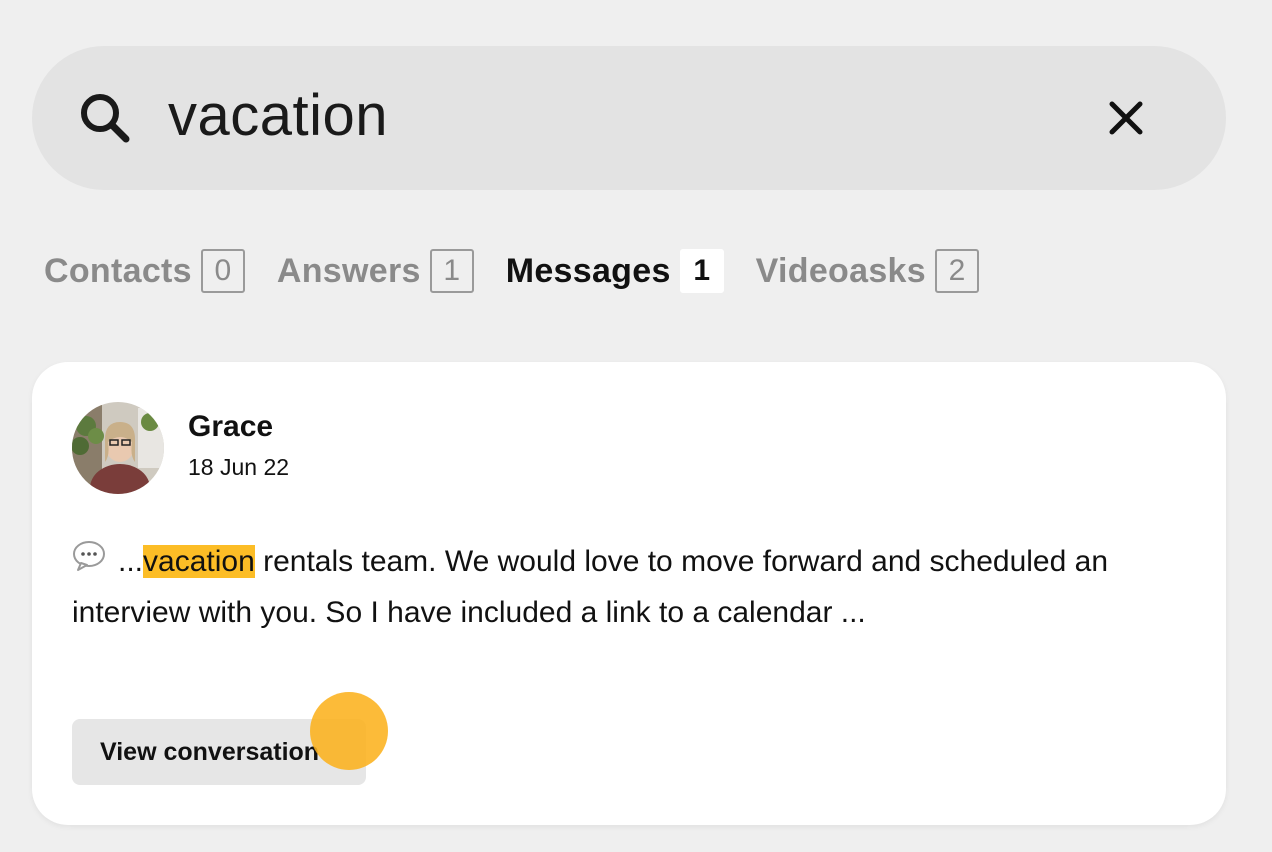 Image resolution: width=1272 pixels, height=852 pixels. Describe the element at coordinates (118, 270) in the screenshot. I see `tab-label: Contacts` at that location.